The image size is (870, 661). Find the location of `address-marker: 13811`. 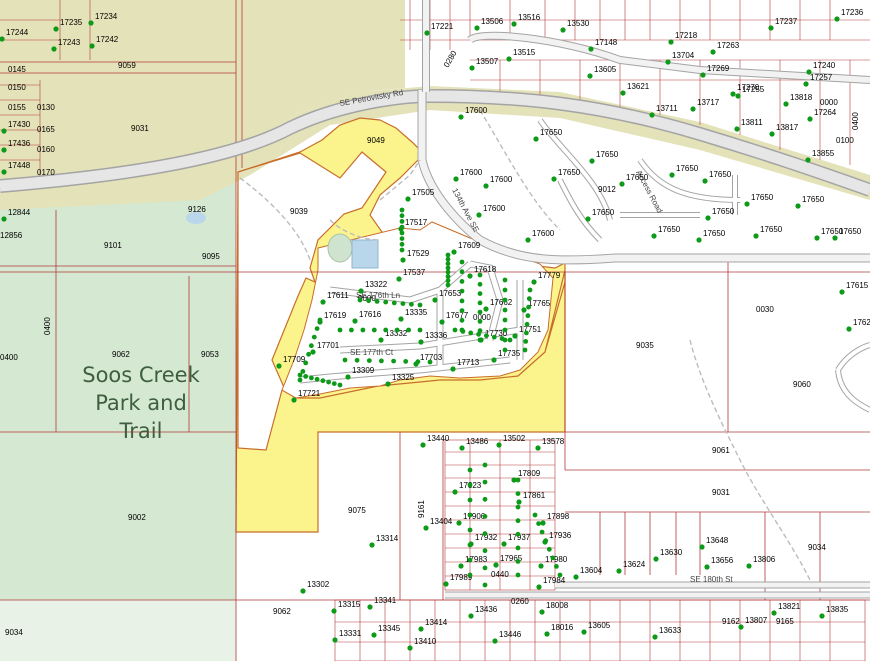

address-marker: 13811 is located at coordinates (748, 125).